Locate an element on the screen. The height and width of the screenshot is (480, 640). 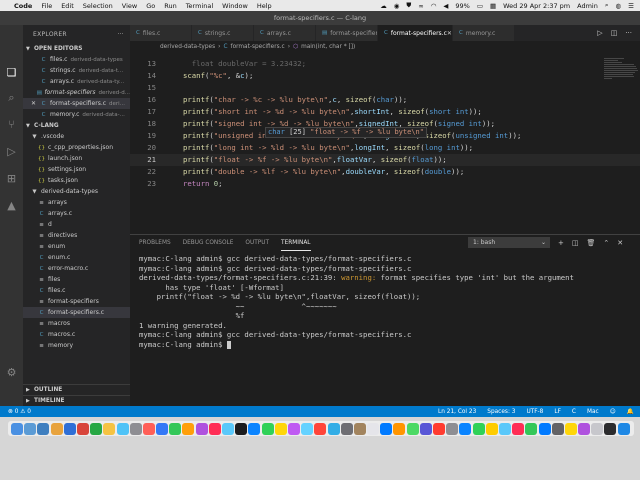
run-icon: ▷ is located at coordinates (599, 33).